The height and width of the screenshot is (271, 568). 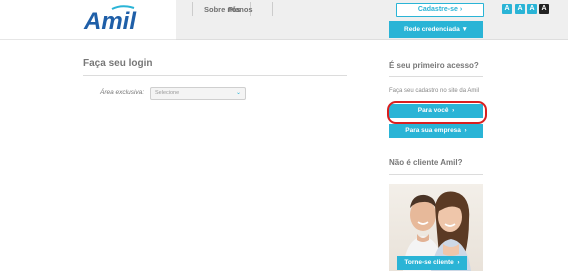 I want to click on para-empresa-button: Para sua empresa ›, so click(x=436, y=131).